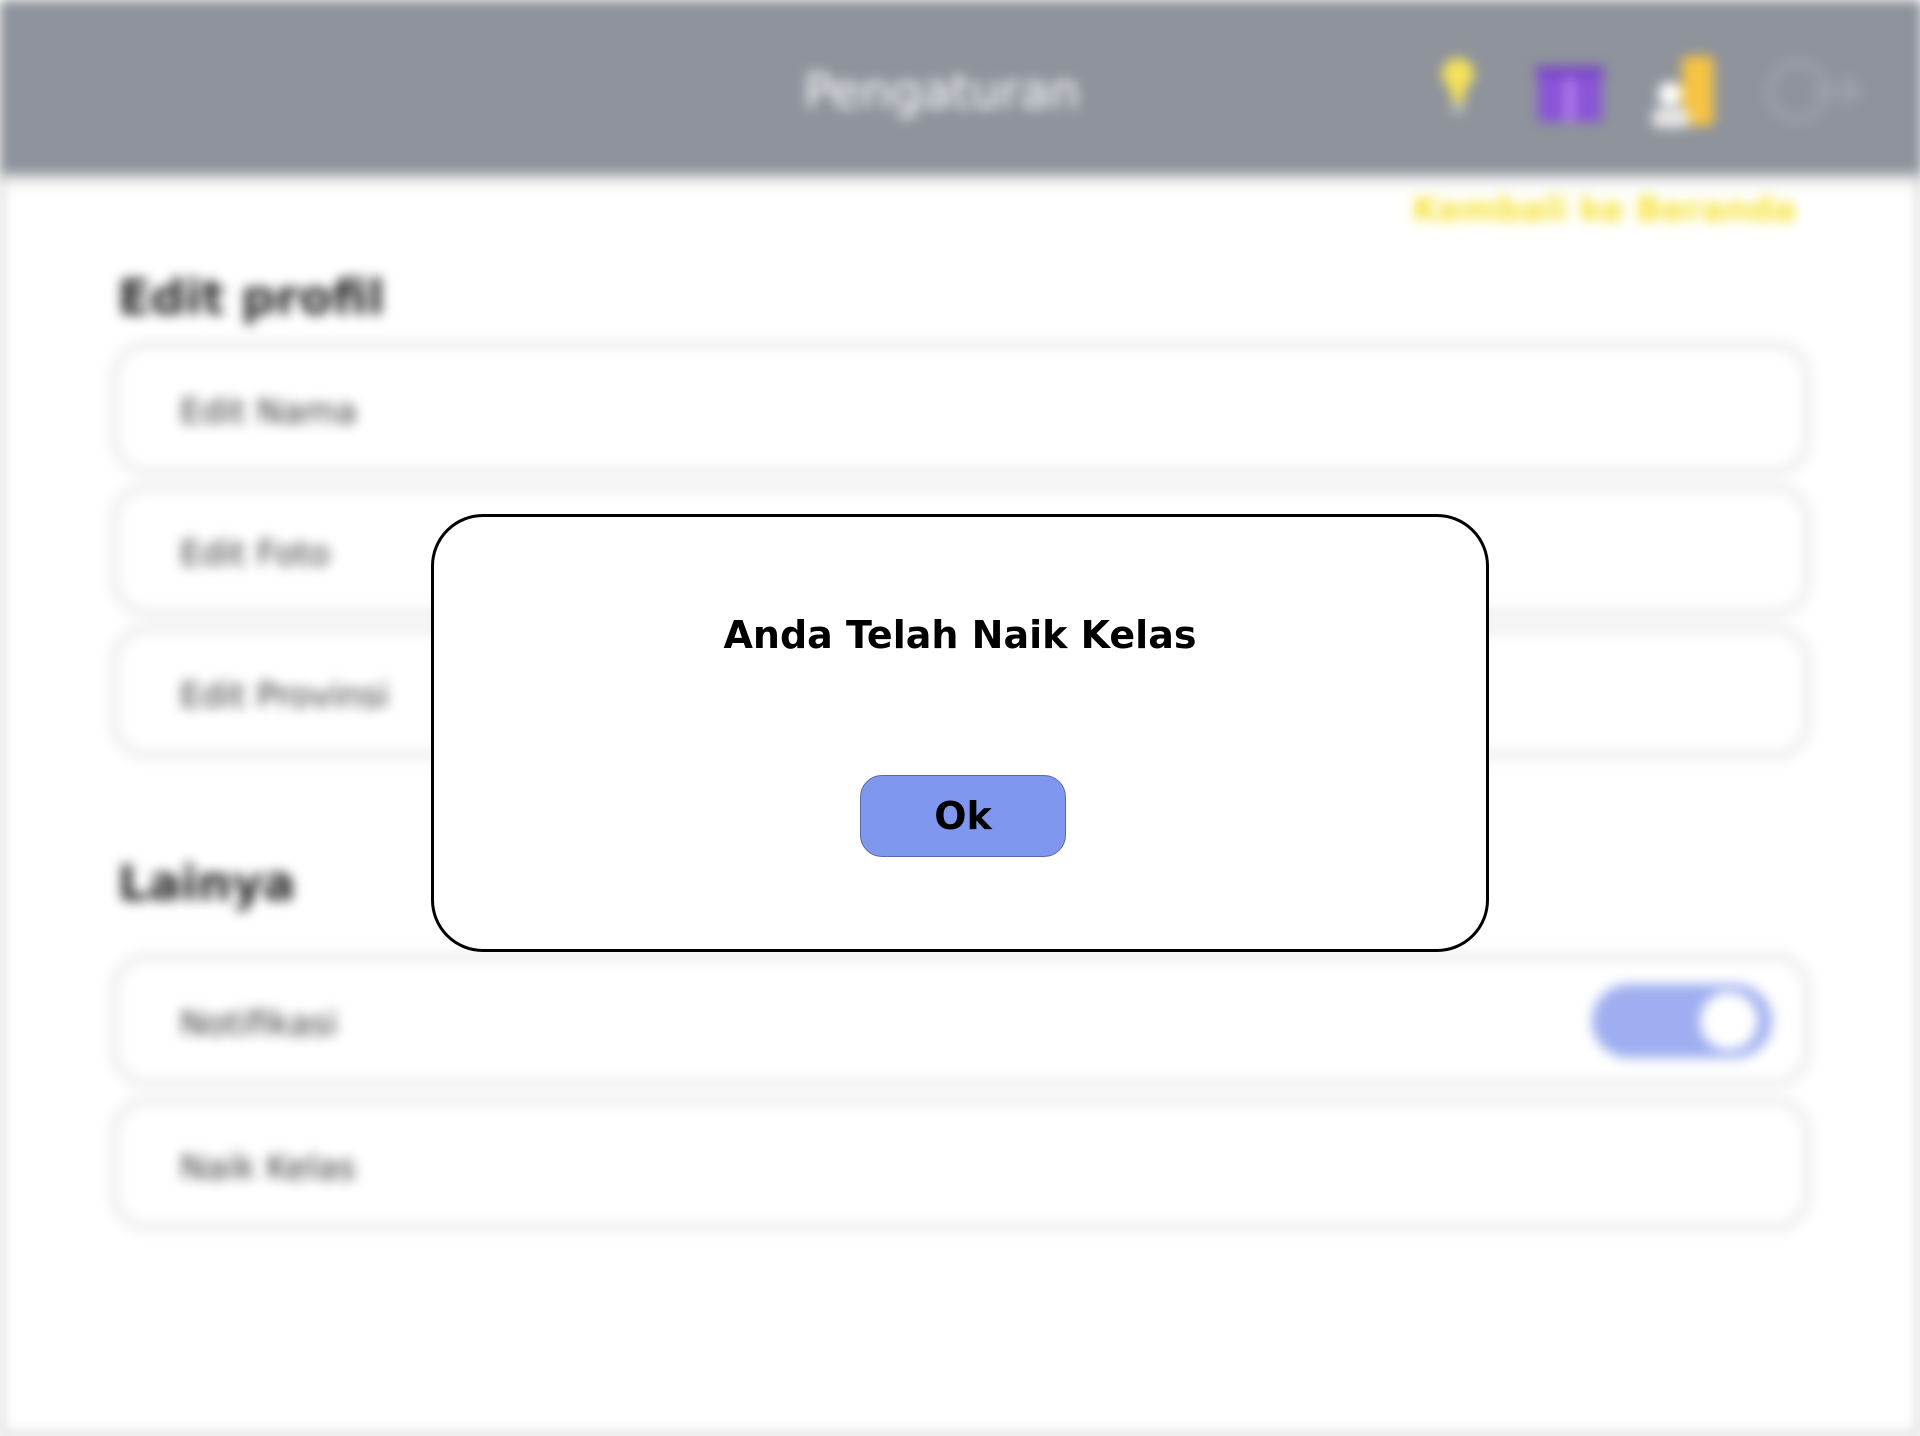  I want to click on back-to-home-link: Kembali ke Beranda, so click(1604, 210).